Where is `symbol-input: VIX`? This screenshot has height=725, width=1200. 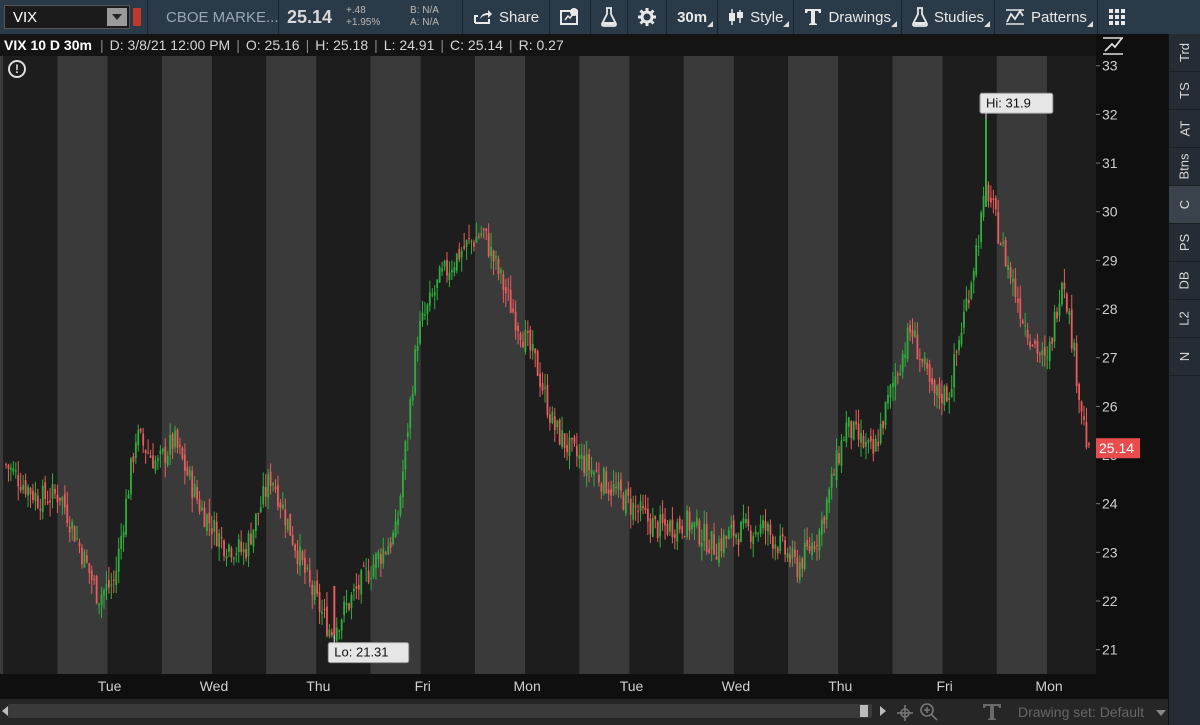 symbol-input: VIX is located at coordinates (56, 17).